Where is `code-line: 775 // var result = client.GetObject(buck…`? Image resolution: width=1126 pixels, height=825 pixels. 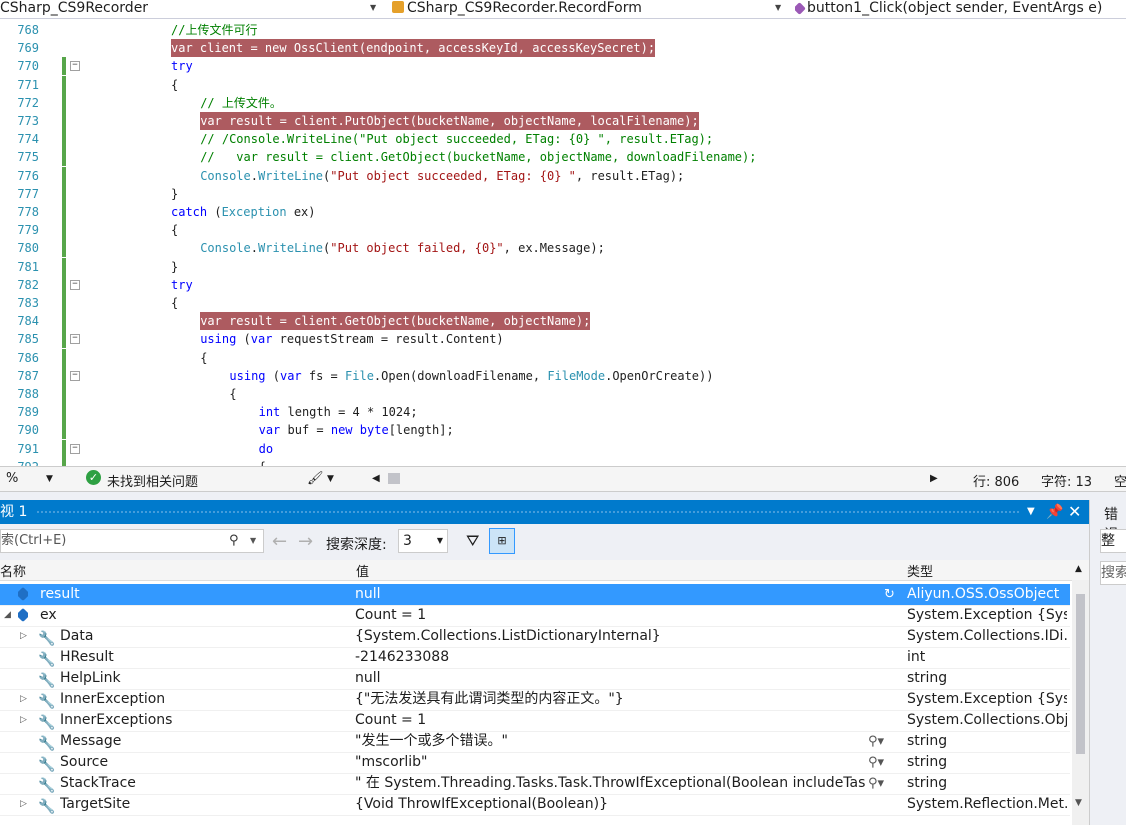 code-line: 775 // var result = client.GetObject(buck… is located at coordinates (563, 157).